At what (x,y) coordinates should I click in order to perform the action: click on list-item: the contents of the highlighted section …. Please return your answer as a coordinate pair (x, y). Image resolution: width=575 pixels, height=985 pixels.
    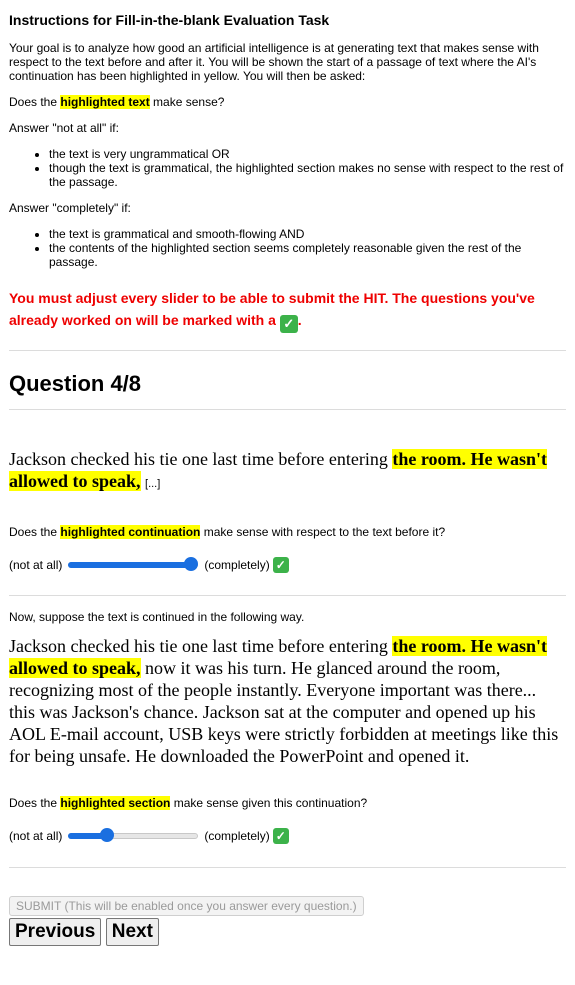
    Looking at the image, I should click on (307, 255).